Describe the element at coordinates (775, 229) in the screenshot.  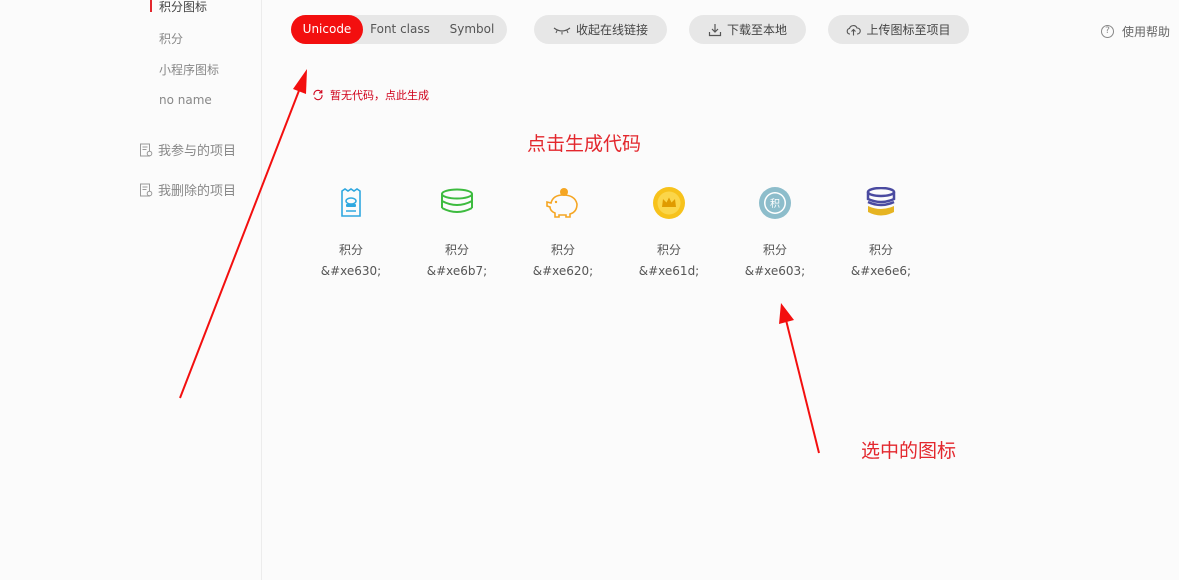
I see `icon-card: 积 积分 &#xe603;` at that location.